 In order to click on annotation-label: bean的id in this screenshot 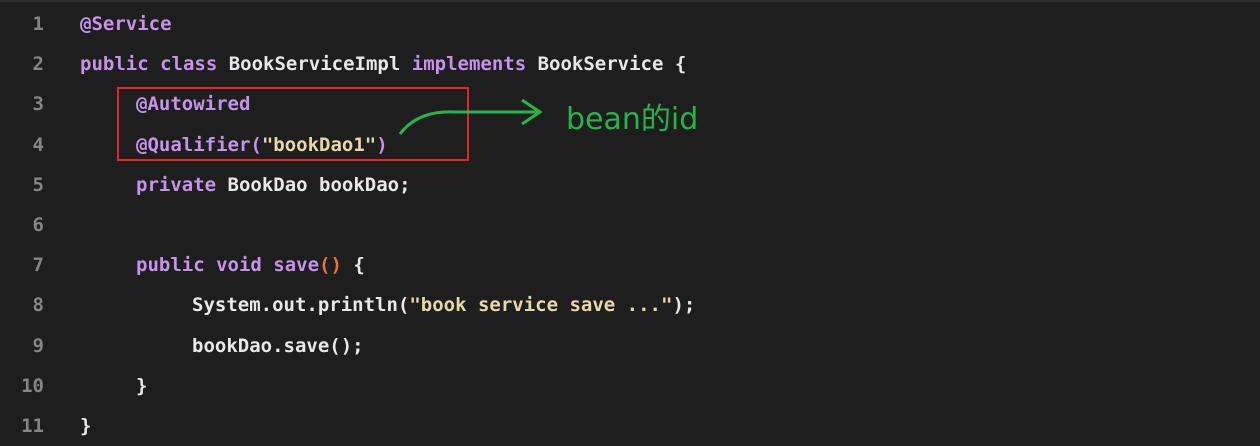, I will do `click(632, 119)`.